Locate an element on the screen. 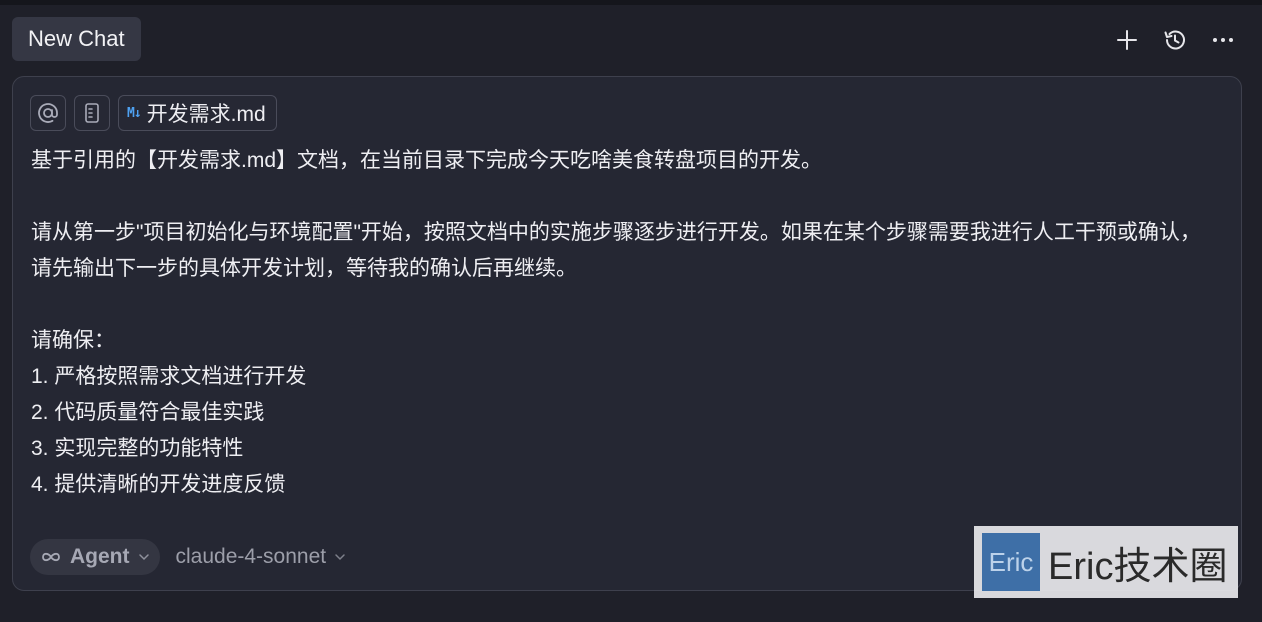 This screenshot has width=1262, height=622. document-context-button is located at coordinates (92, 113).